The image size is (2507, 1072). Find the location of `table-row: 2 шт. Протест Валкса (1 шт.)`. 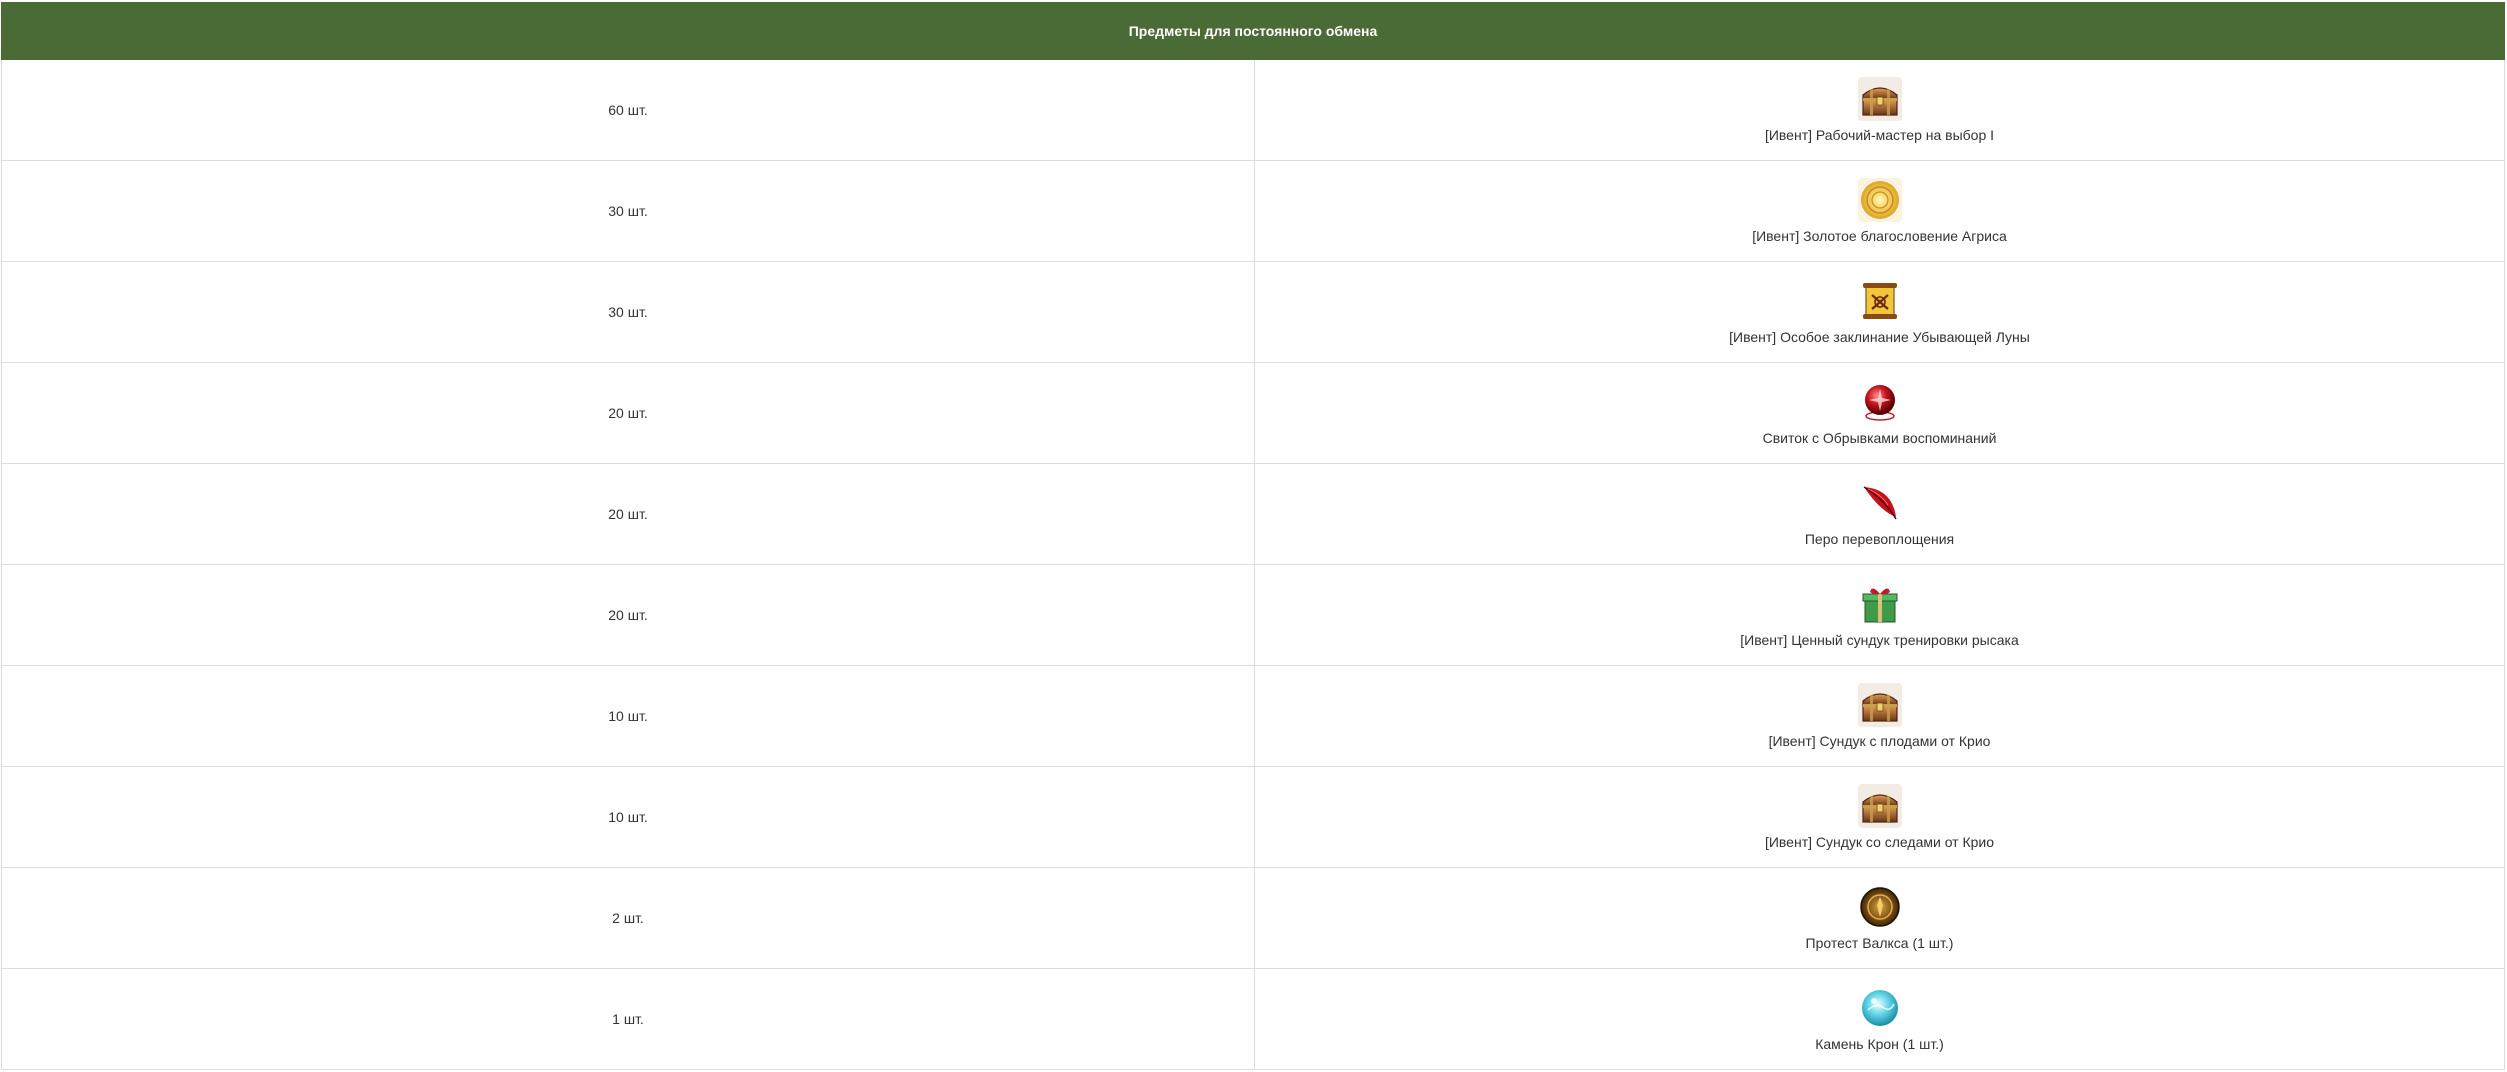

table-row: 2 шт. Протест Валкса (1 шт.) is located at coordinates (1253, 918).